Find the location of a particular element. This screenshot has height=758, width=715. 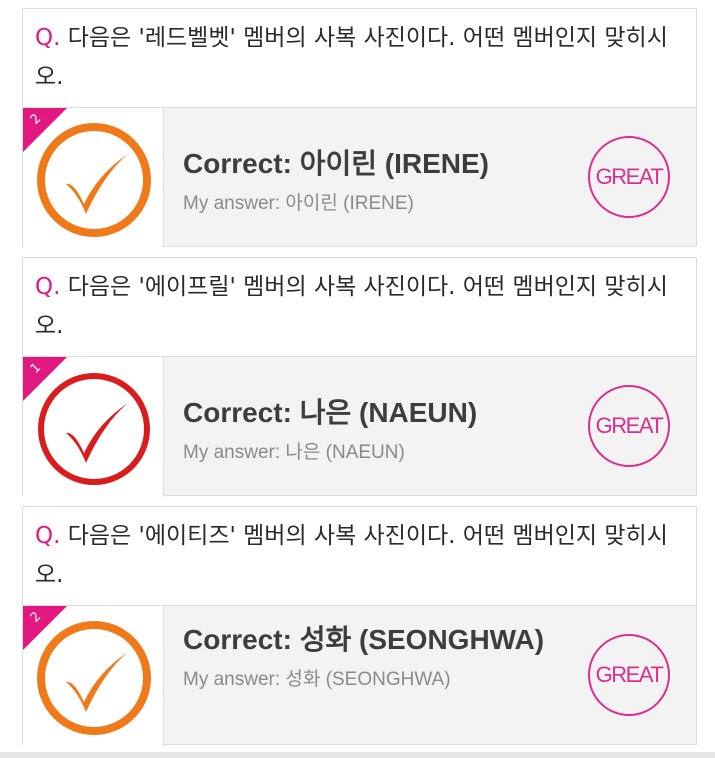

result-thumbnail: 1 is located at coordinates (93, 427).